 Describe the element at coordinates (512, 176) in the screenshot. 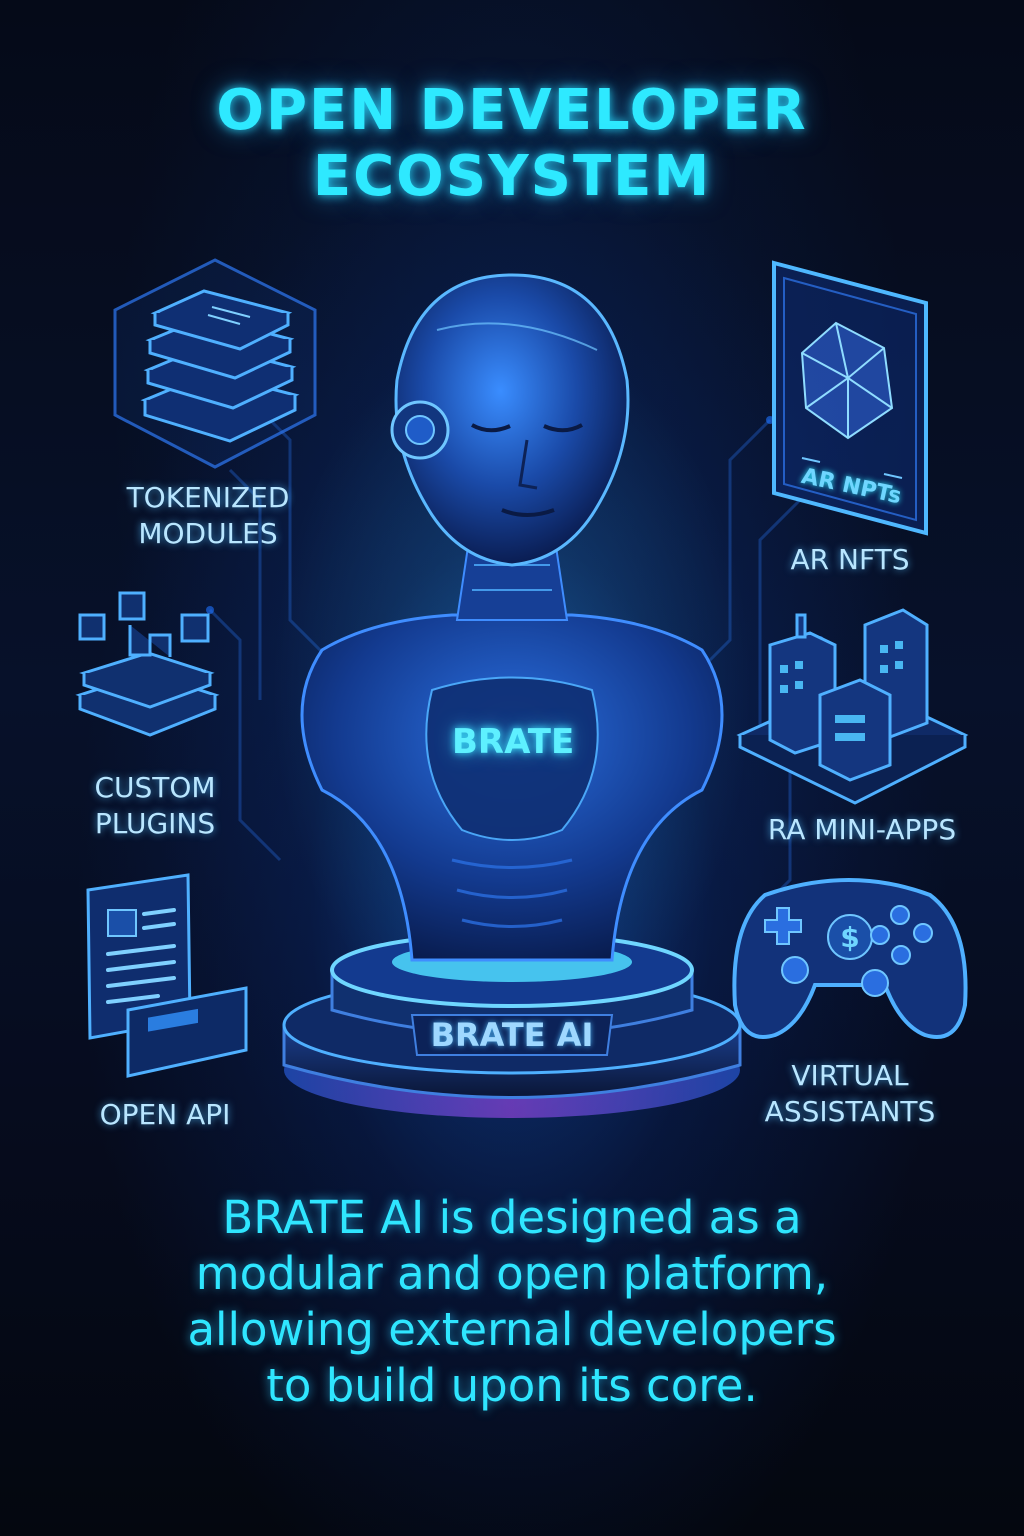

I see `title-line-2: ECOSYSTEM` at that location.